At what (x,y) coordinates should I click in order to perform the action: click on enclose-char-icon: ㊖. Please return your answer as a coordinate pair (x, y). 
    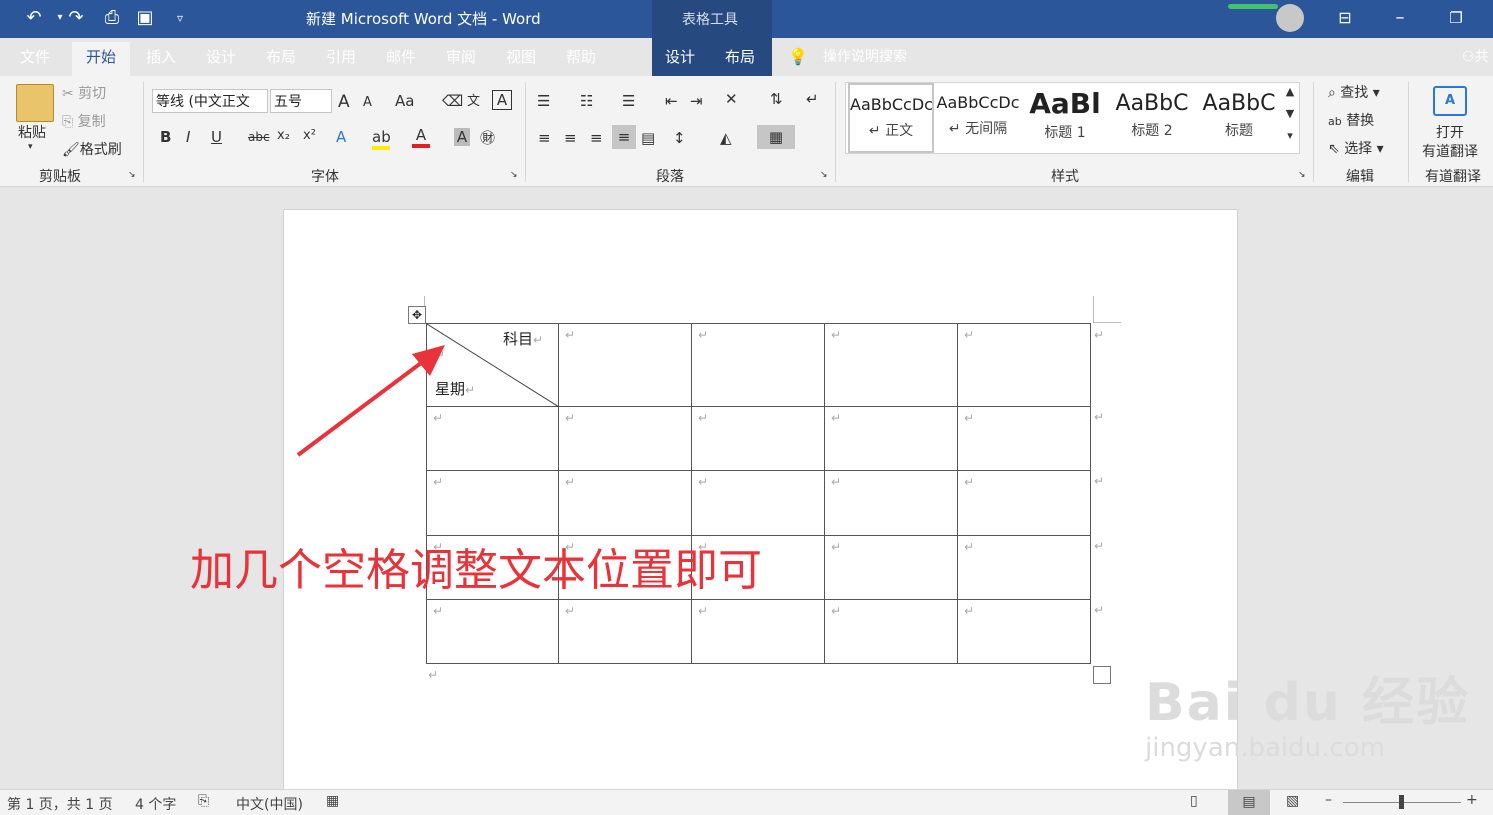
    Looking at the image, I should click on (487, 137).